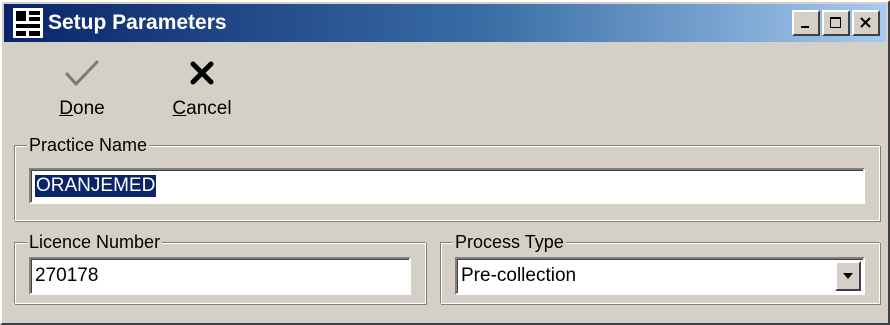  What do you see at coordinates (95, 242) in the screenshot?
I see `licence-number-label: Licence Number` at bounding box center [95, 242].